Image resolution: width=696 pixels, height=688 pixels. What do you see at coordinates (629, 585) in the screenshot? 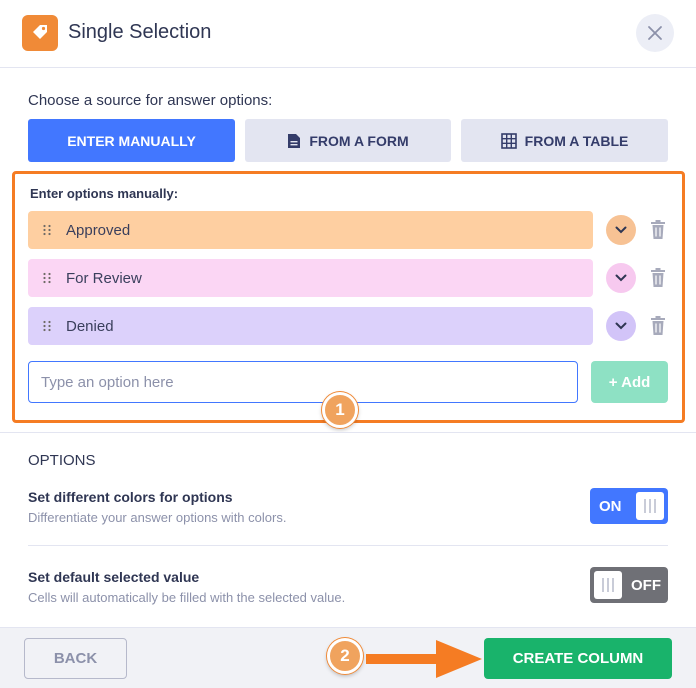
I see `default-value-toggle: OFF` at bounding box center [629, 585].